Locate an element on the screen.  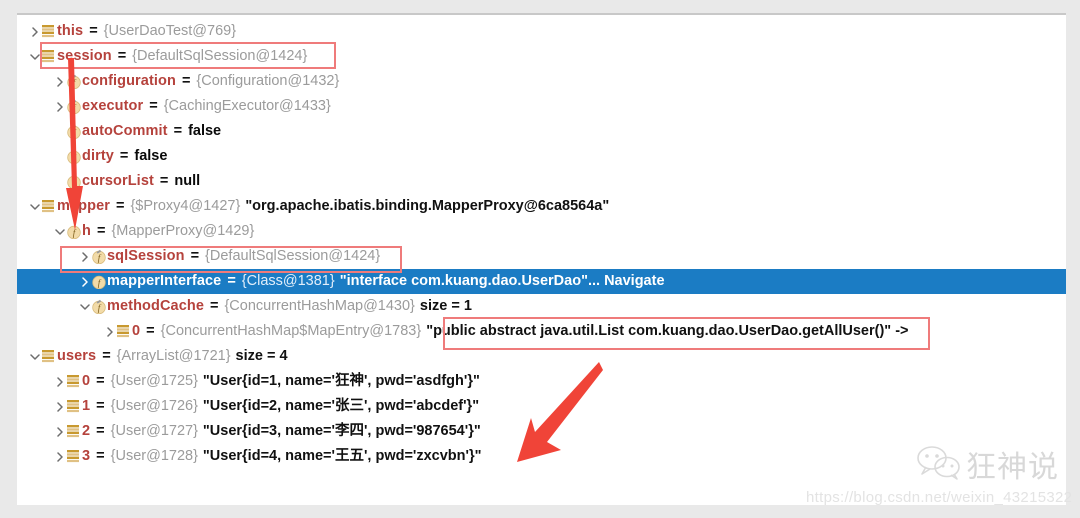
tree-row: f dirty = false is located at coordinates (541, 156).